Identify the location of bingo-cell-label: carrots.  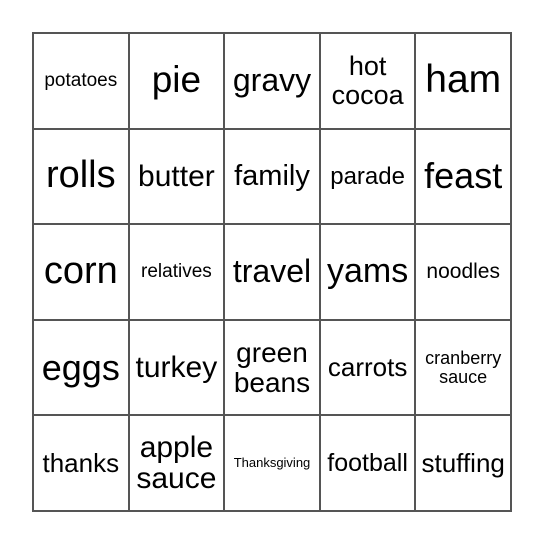
(367, 366).